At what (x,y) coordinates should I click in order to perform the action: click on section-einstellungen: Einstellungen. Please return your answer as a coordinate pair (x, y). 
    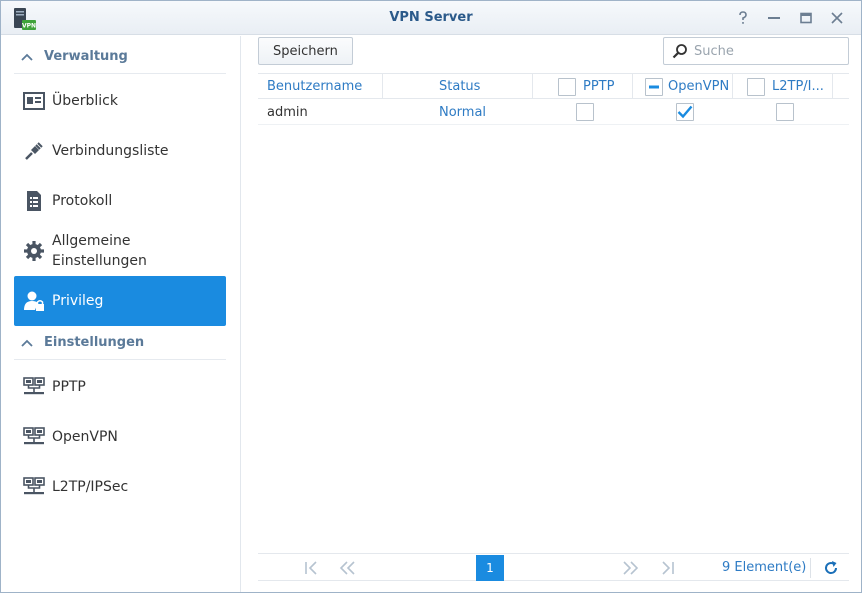
    Looking at the image, I should click on (120, 343).